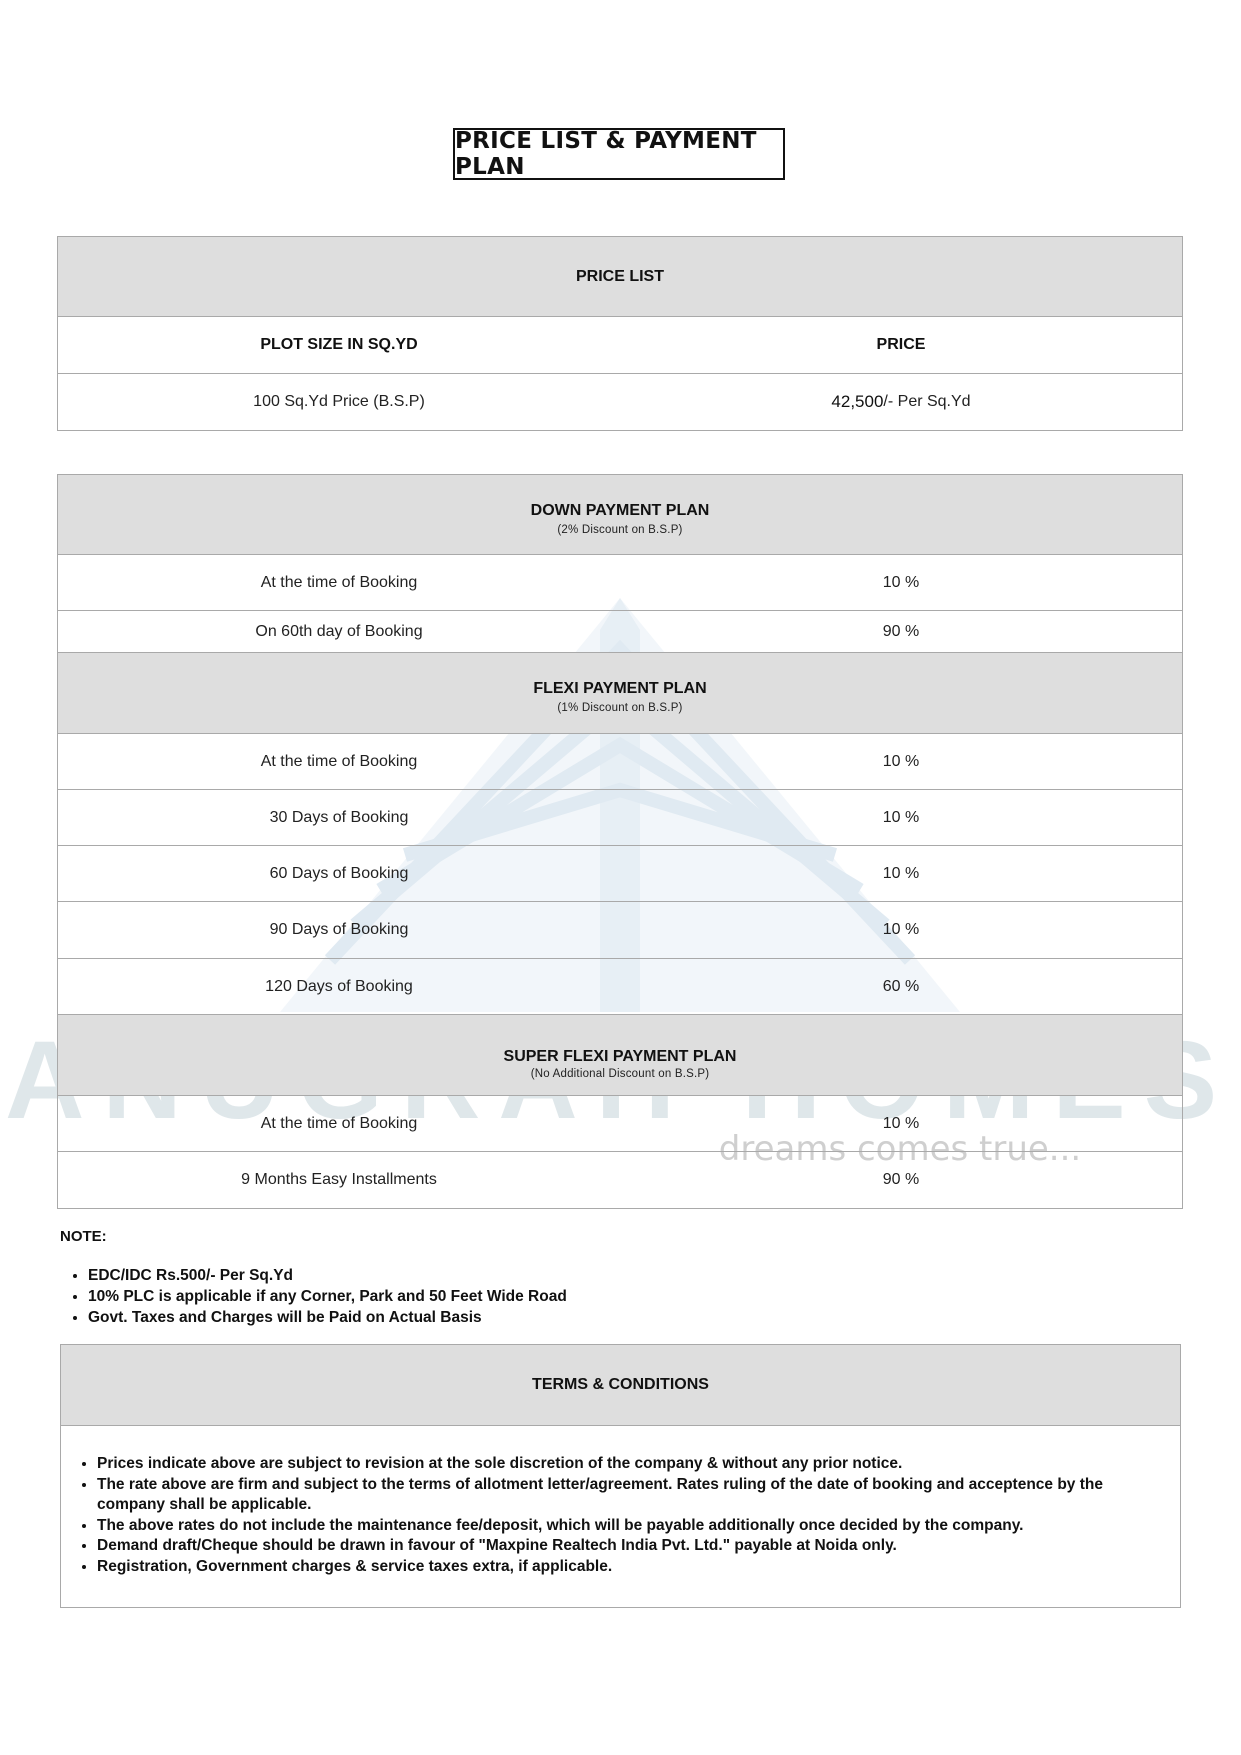 The height and width of the screenshot is (1755, 1241). I want to click on plot-size-cell: 100 Sq.Yd Price (B.S.P), so click(339, 401).